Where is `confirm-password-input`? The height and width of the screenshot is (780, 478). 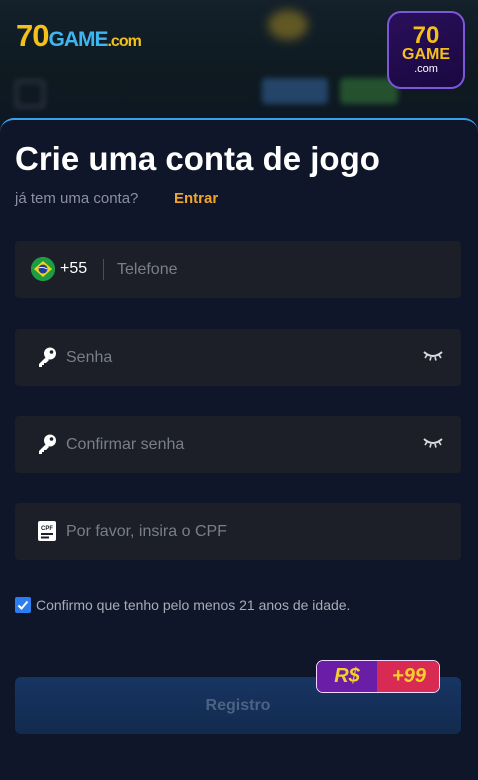
confirm-password-input is located at coordinates (236, 444).